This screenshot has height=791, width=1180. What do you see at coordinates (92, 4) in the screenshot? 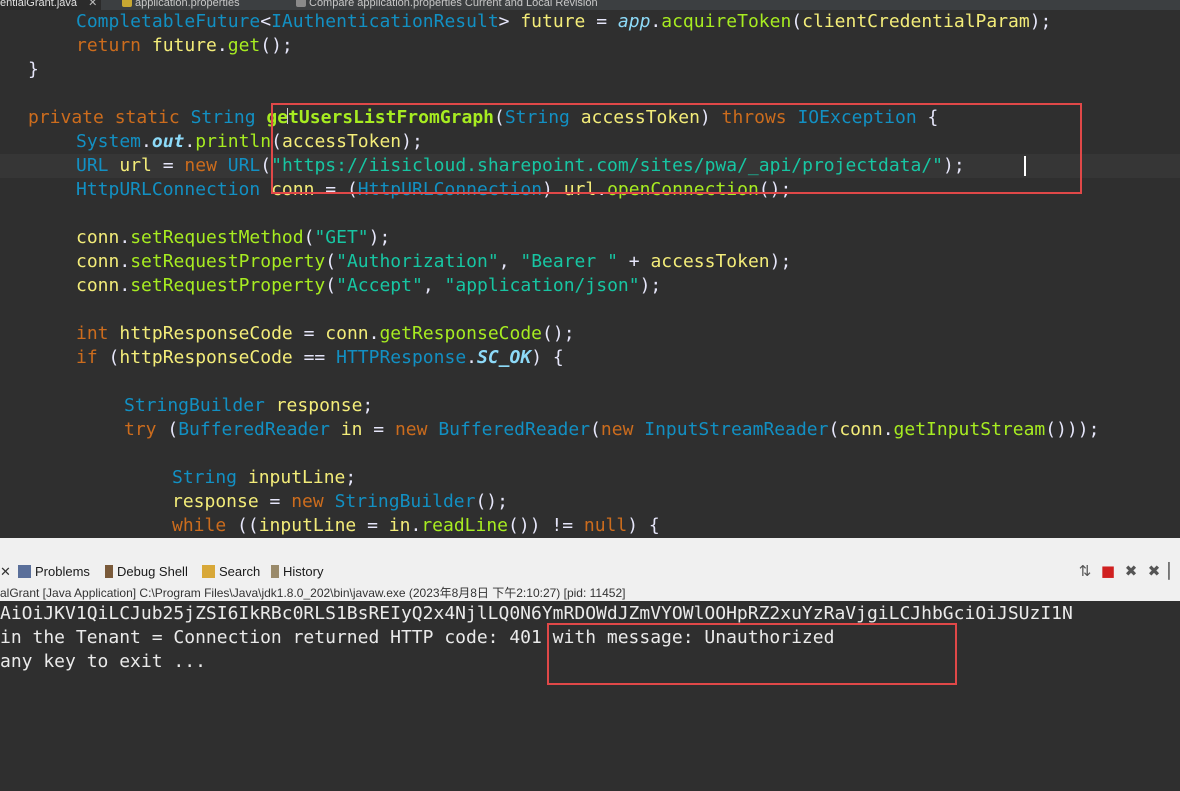
I see `close-icon: ✕` at bounding box center [92, 4].